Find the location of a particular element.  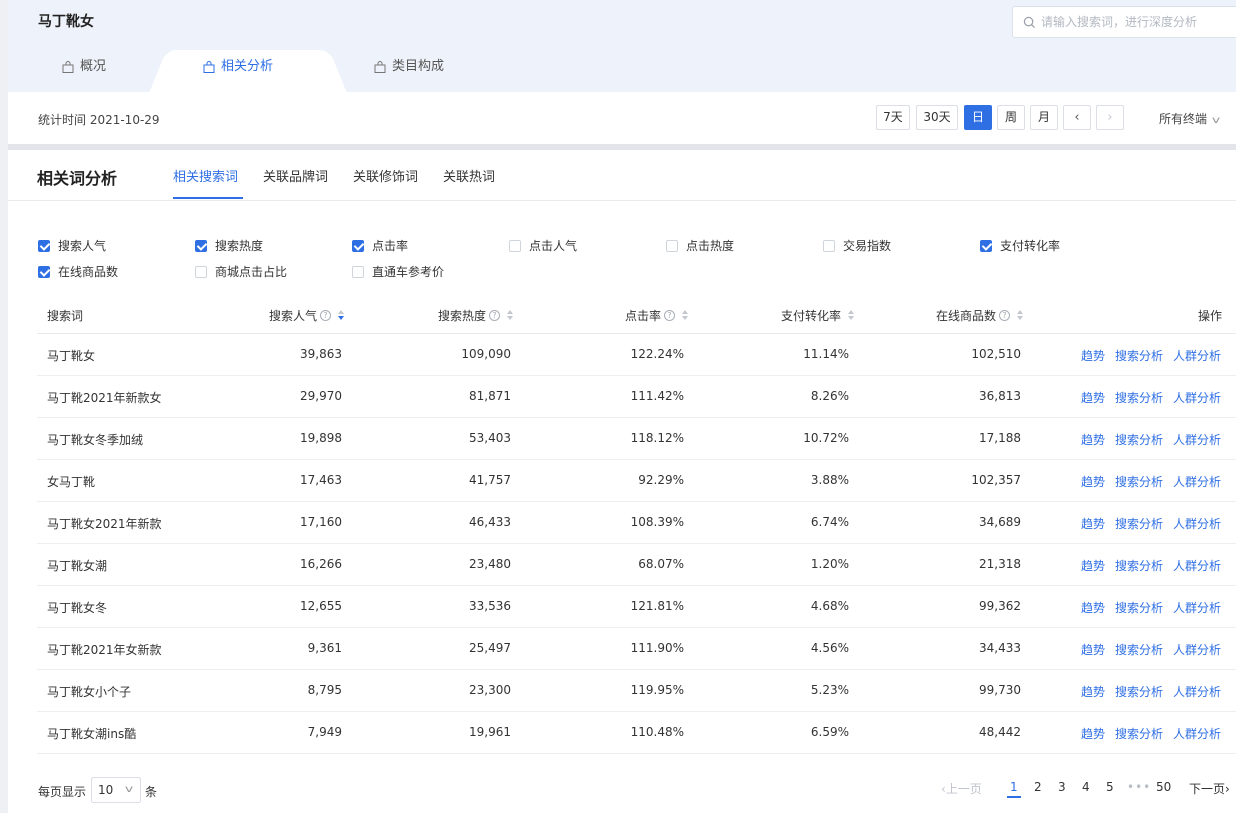

tab-related-analysis: 相关分析 is located at coordinates (238, 72).